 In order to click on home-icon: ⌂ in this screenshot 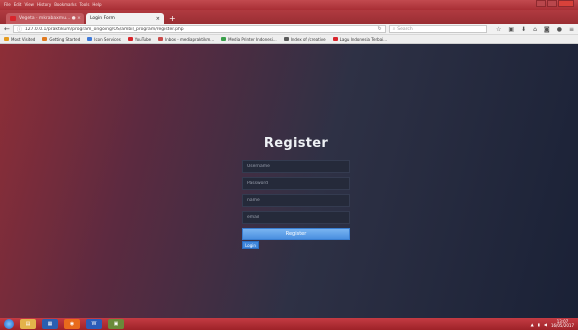, I will do `click(535, 29)`.